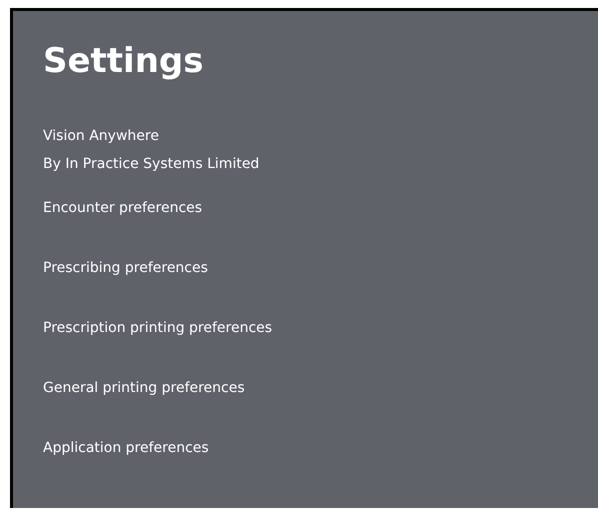  What do you see at coordinates (123, 61) in the screenshot?
I see `settings-title: Settings` at bounding box center [123, 61].